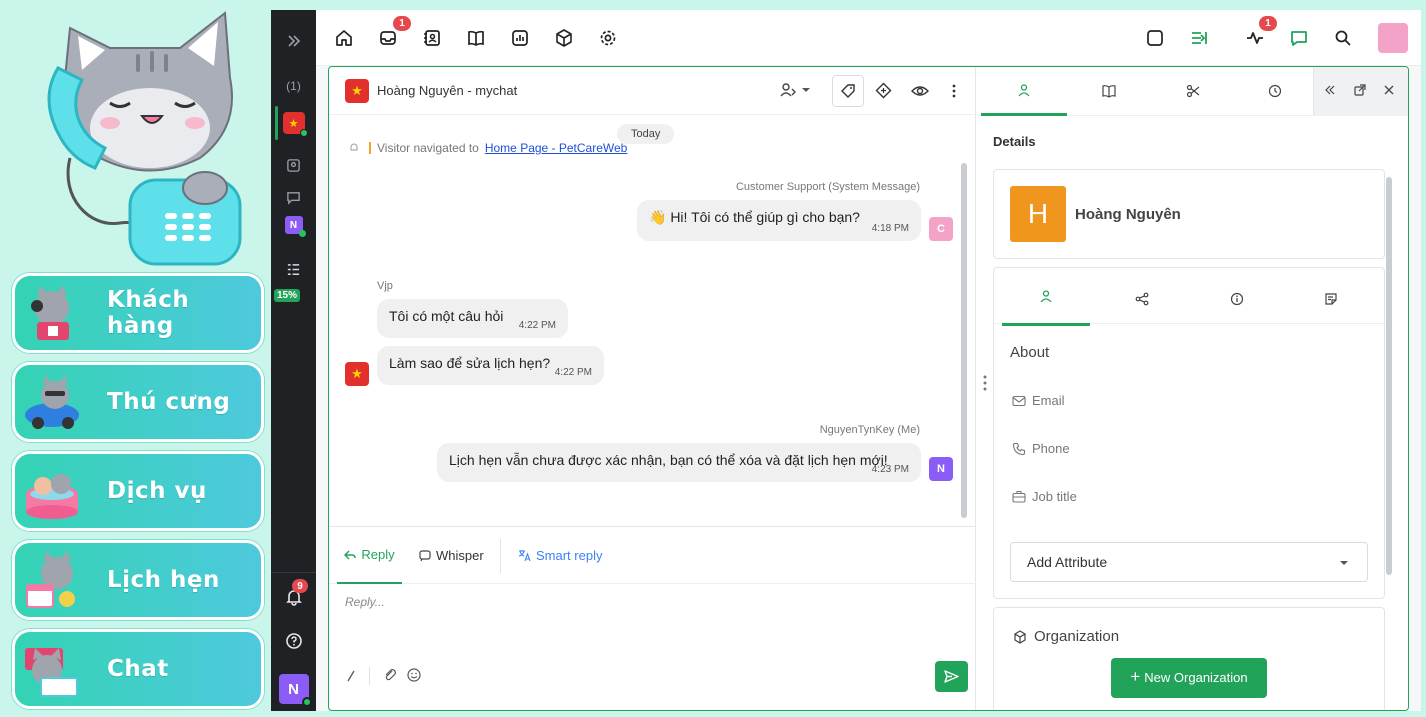 Image resolution: width=1426 pixels, height=717 pixels. What do you see at coordinates (390, 675) in the screenshot?
I see `attachment-icon` at bounding box center [390, 675].